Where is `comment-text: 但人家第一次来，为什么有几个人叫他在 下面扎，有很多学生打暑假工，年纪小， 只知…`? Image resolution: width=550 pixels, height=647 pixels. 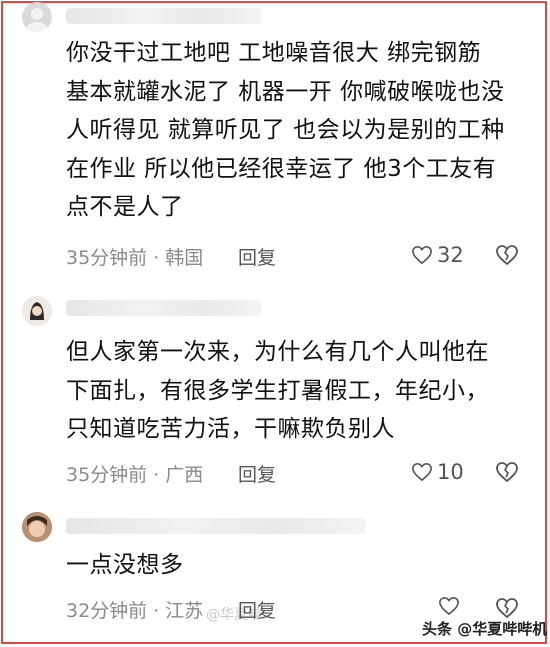
comment-text: 但人家第一次来，为什么有几个人叫他在 下面扎，有很多学生打暑假工，年纪小， 只知… is located at coordinates (277, 390).